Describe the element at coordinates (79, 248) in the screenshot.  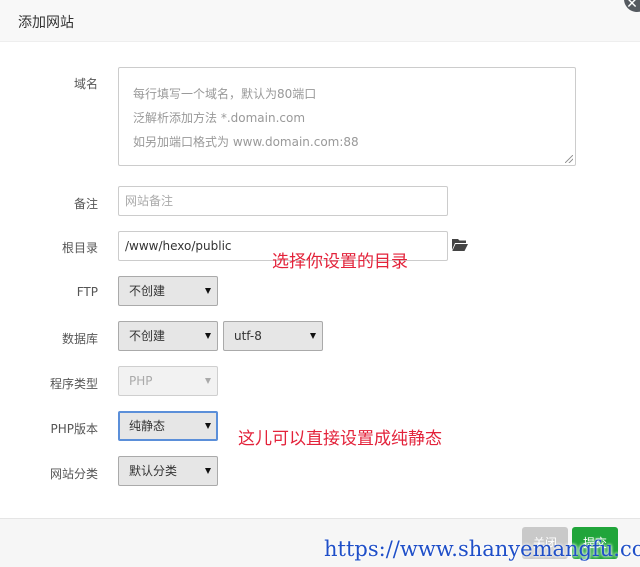
I see `root-label: 根目录` at that location.